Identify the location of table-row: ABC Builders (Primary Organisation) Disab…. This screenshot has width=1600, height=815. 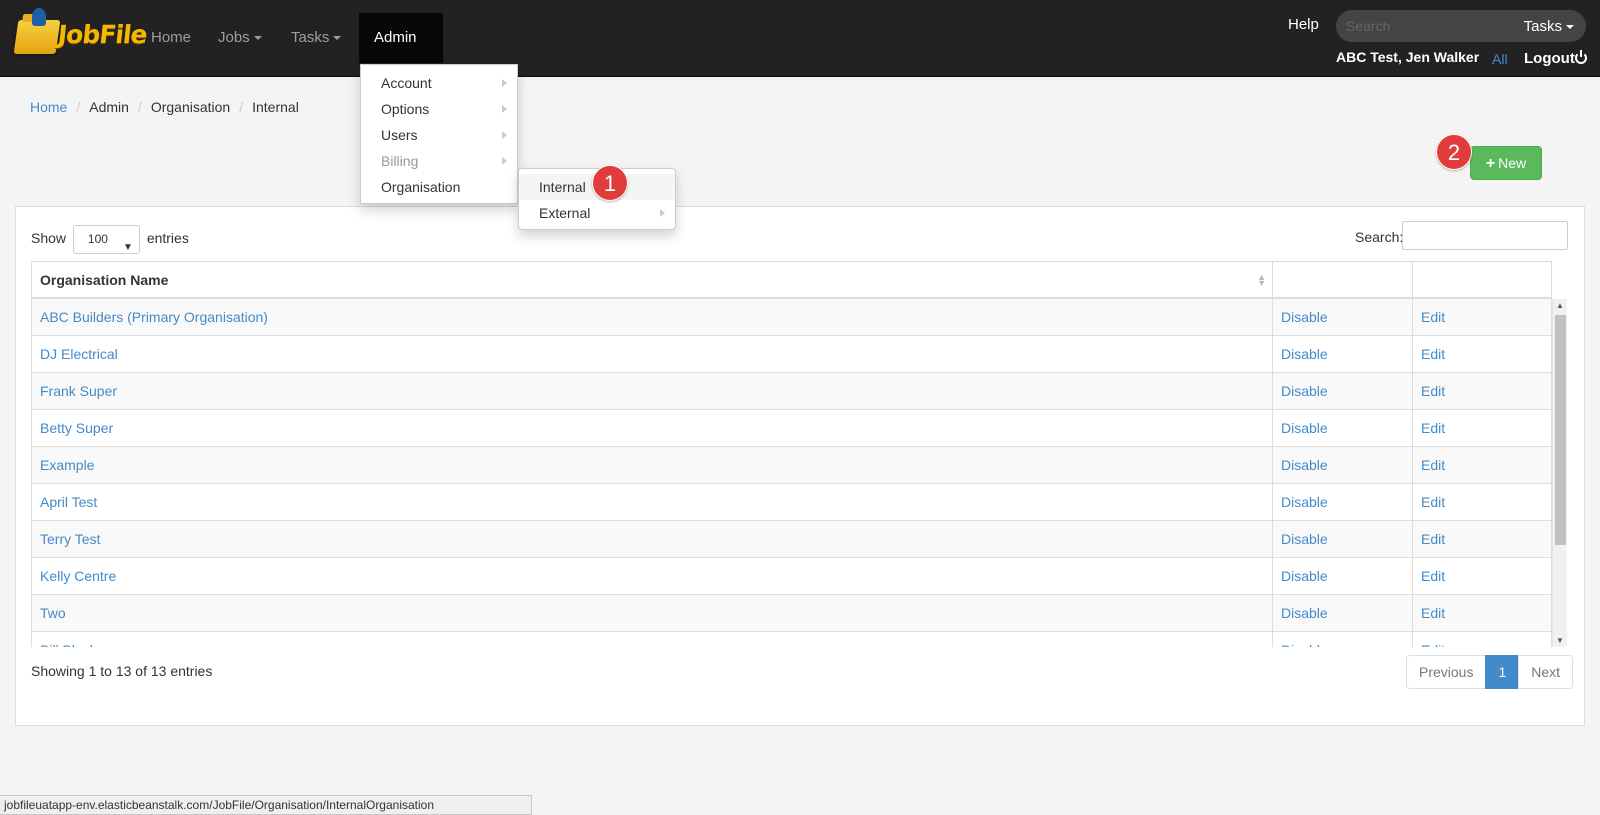
(791, 317).